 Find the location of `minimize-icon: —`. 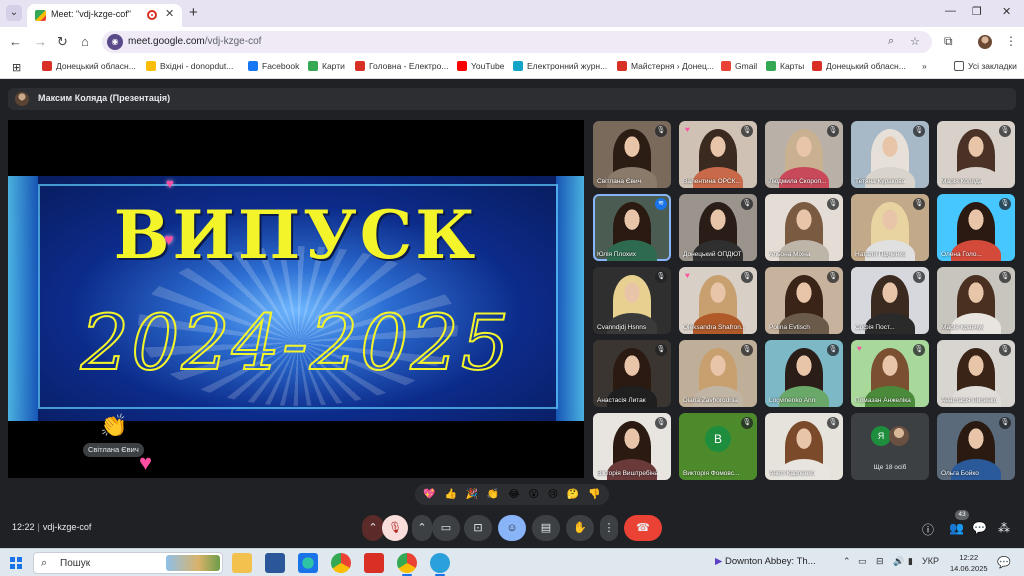

minimize-icon: — is located at coordinates (950, 11).